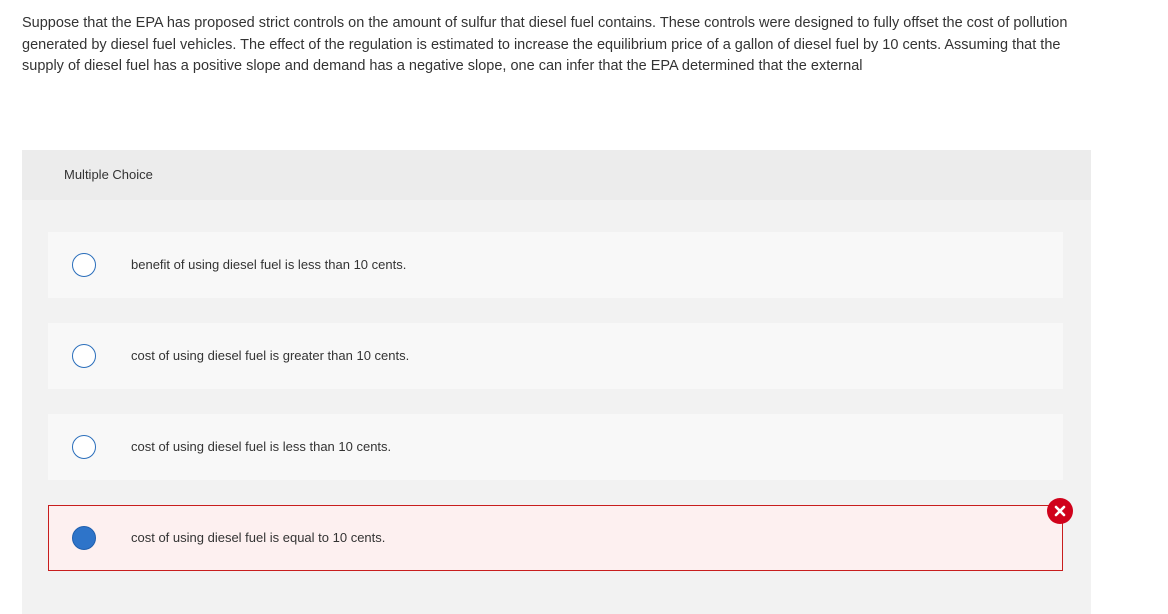 This screenshot has width=1168, height=614. I want to click on close-x-icon, so click(1060, 511).